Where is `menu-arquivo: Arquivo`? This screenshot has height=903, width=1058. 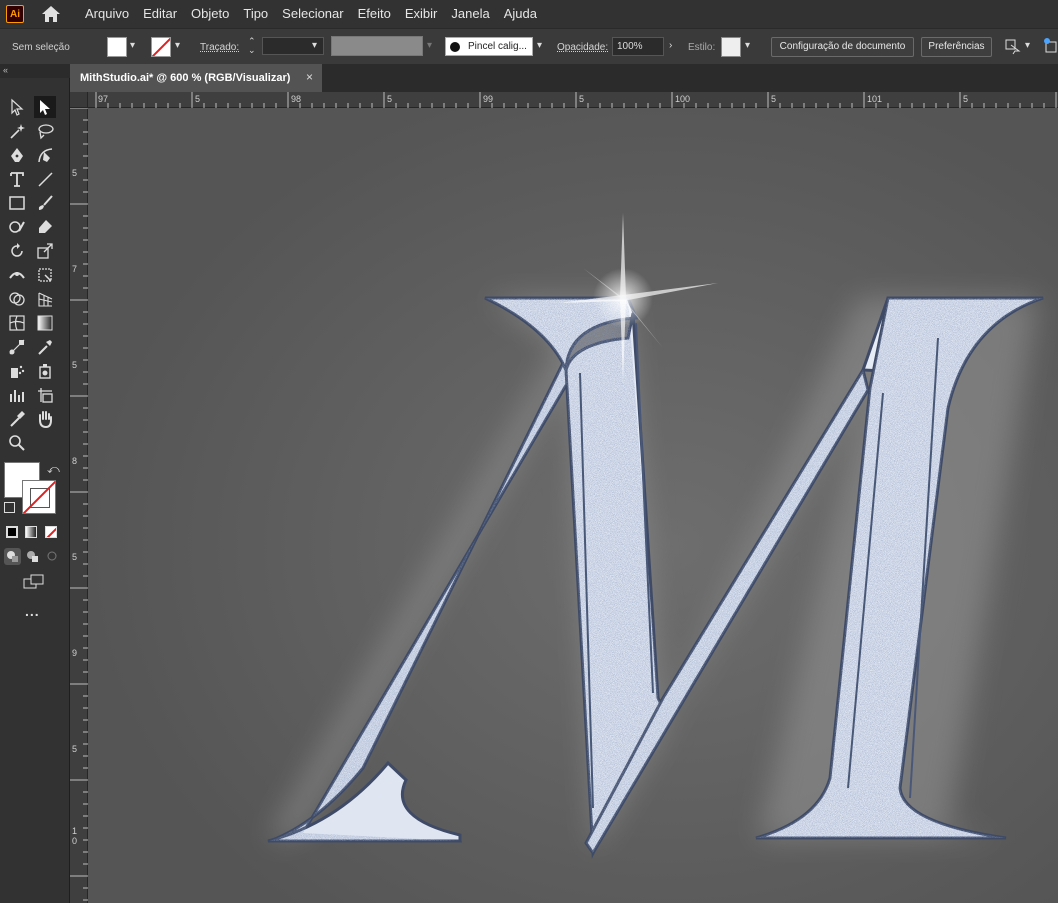 menu-arquivo: Arquivo is located at coordinates (107, 14).